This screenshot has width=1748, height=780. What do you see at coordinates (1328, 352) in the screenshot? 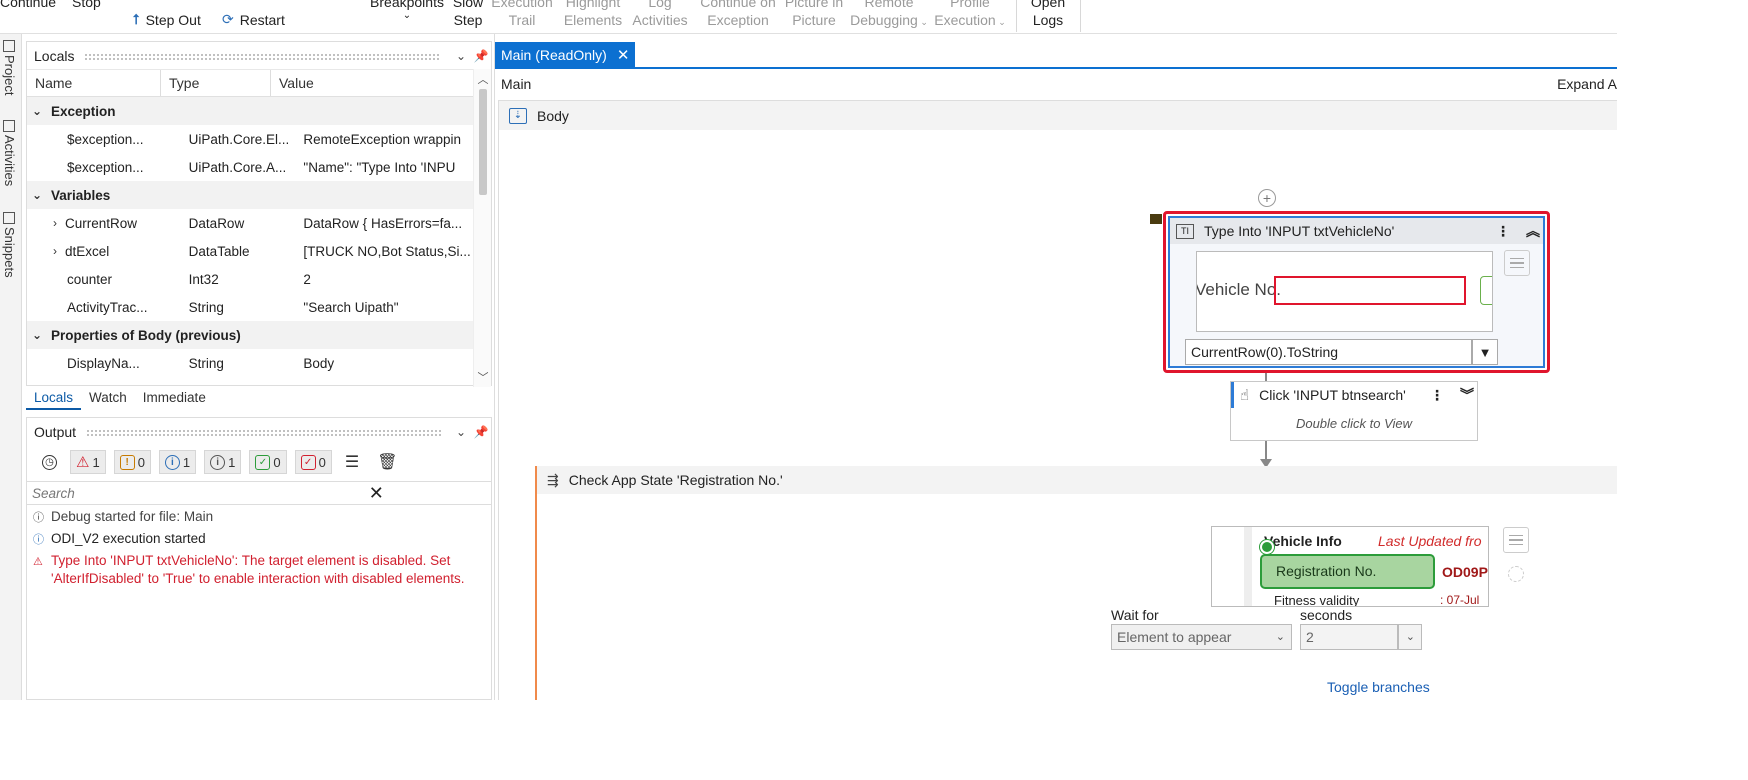
I see `text-expression-input: CurrentRow(0).ToString` at bounding box center [1328, 352].